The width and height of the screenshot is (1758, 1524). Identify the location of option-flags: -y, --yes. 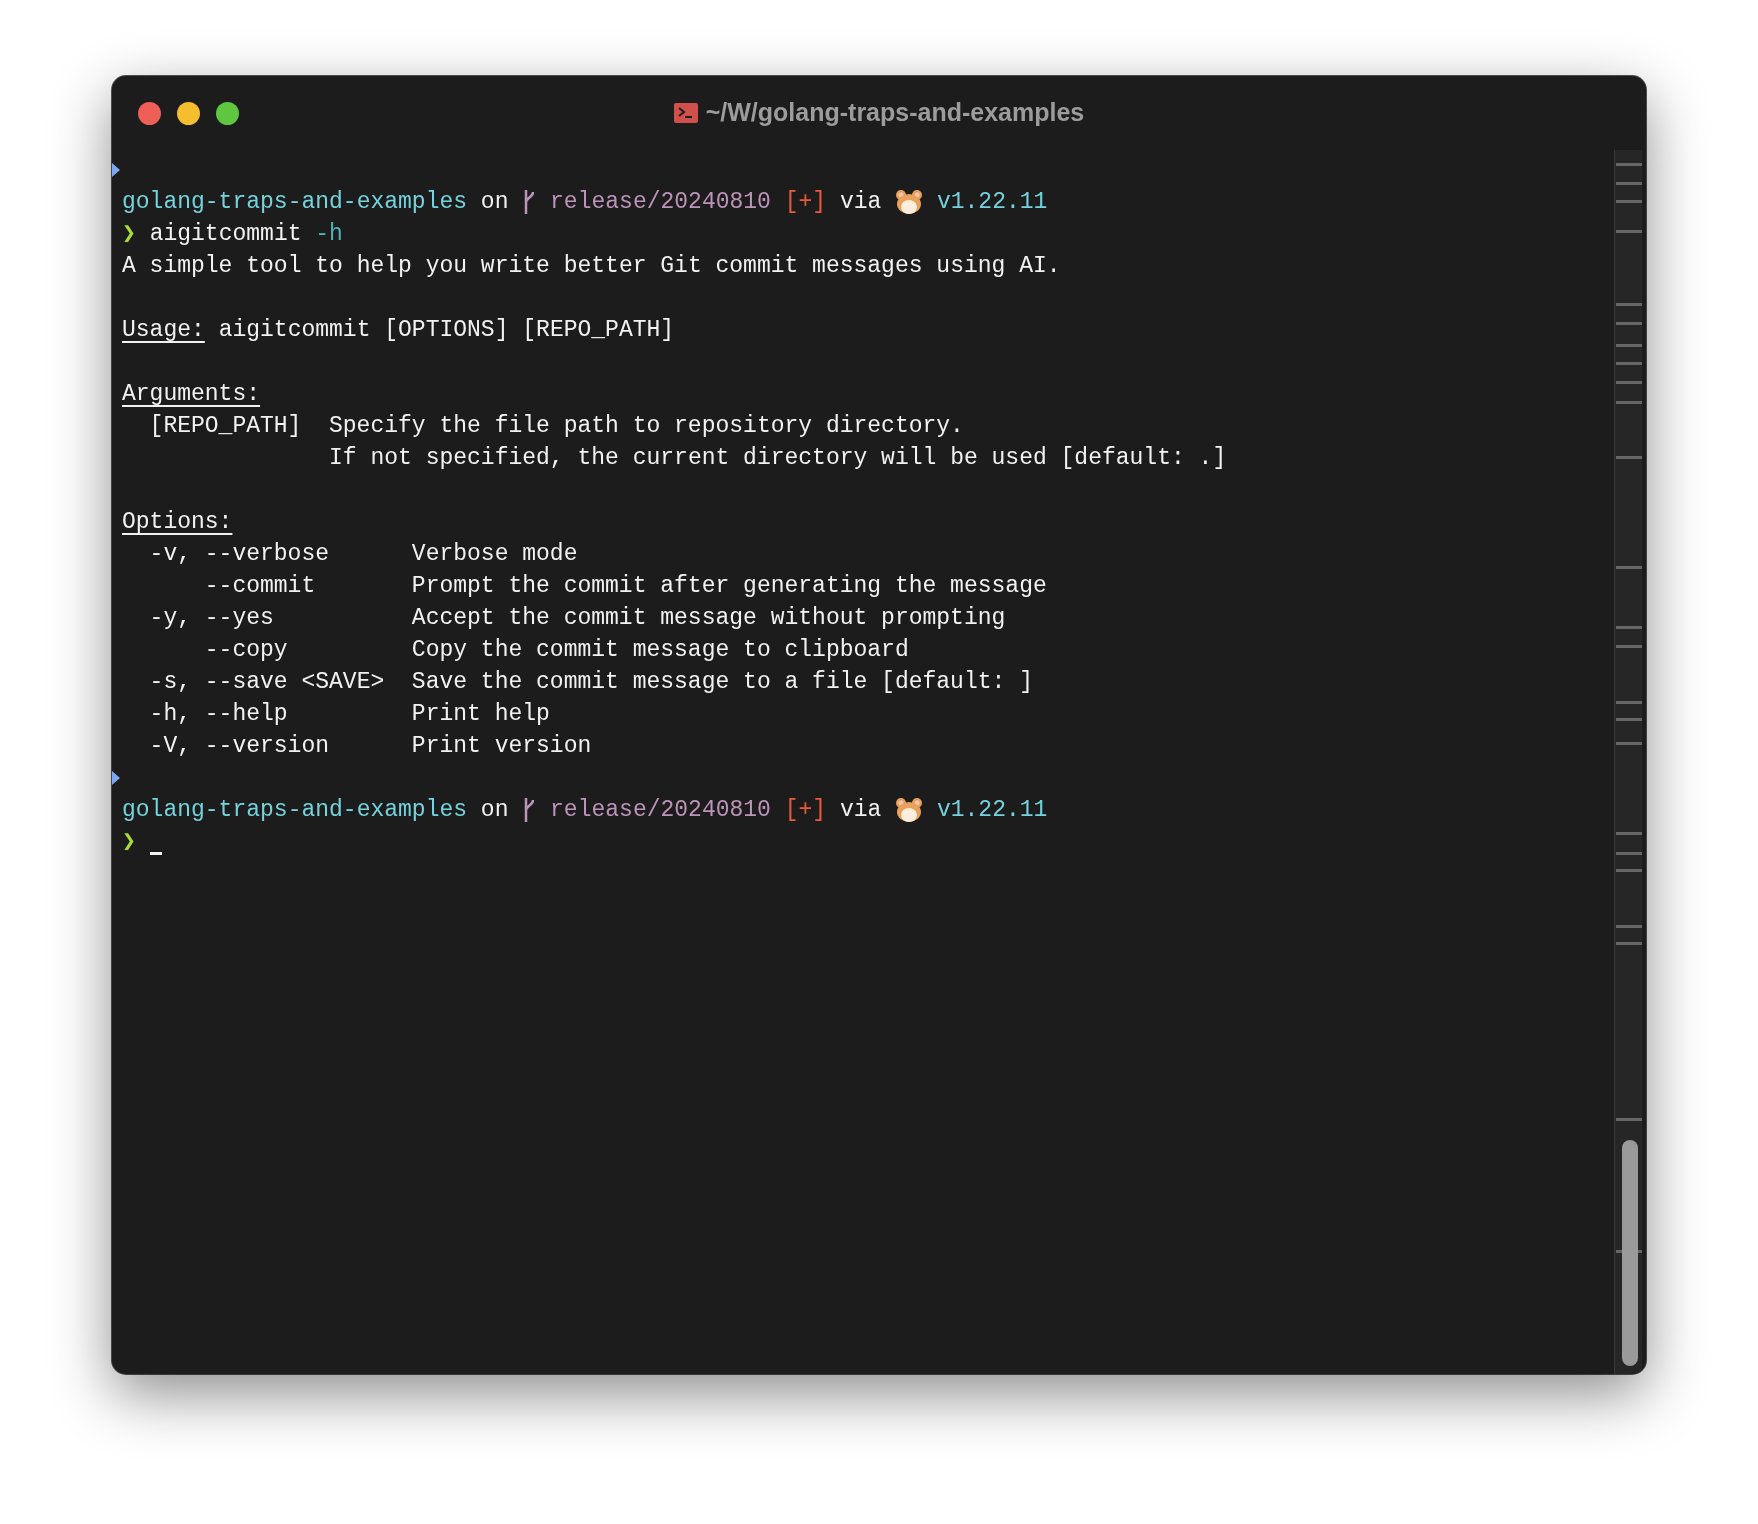
(212, 618).